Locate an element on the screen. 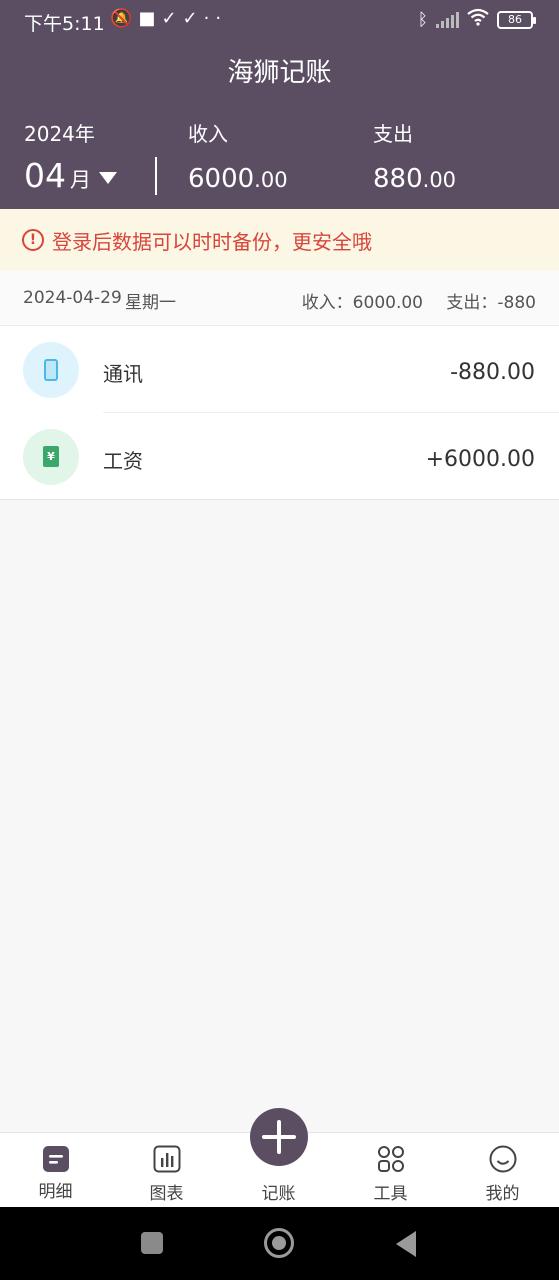 This screenshot has width=559, height=1280. income-int: 6000 is located at coordinates (221, 179).